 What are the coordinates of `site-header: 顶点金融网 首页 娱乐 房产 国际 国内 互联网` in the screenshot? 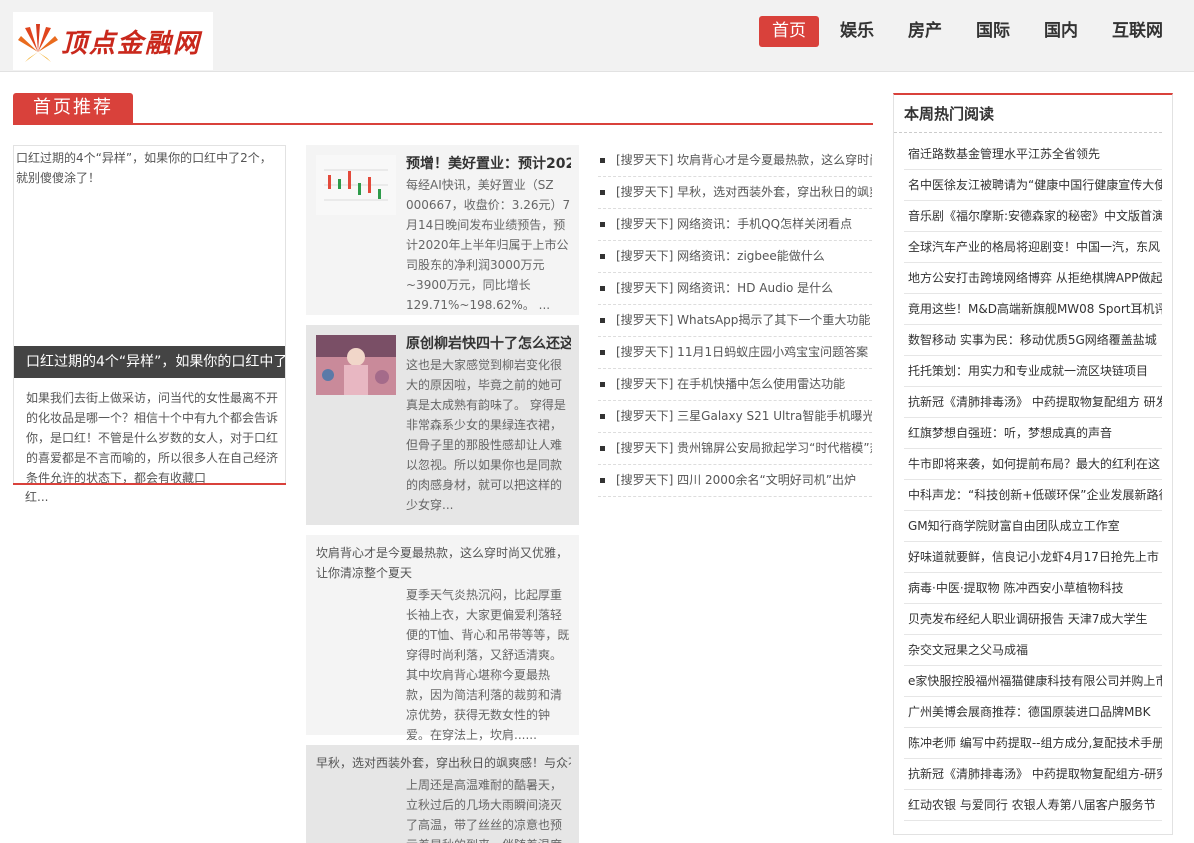 It's located at (597, 36).